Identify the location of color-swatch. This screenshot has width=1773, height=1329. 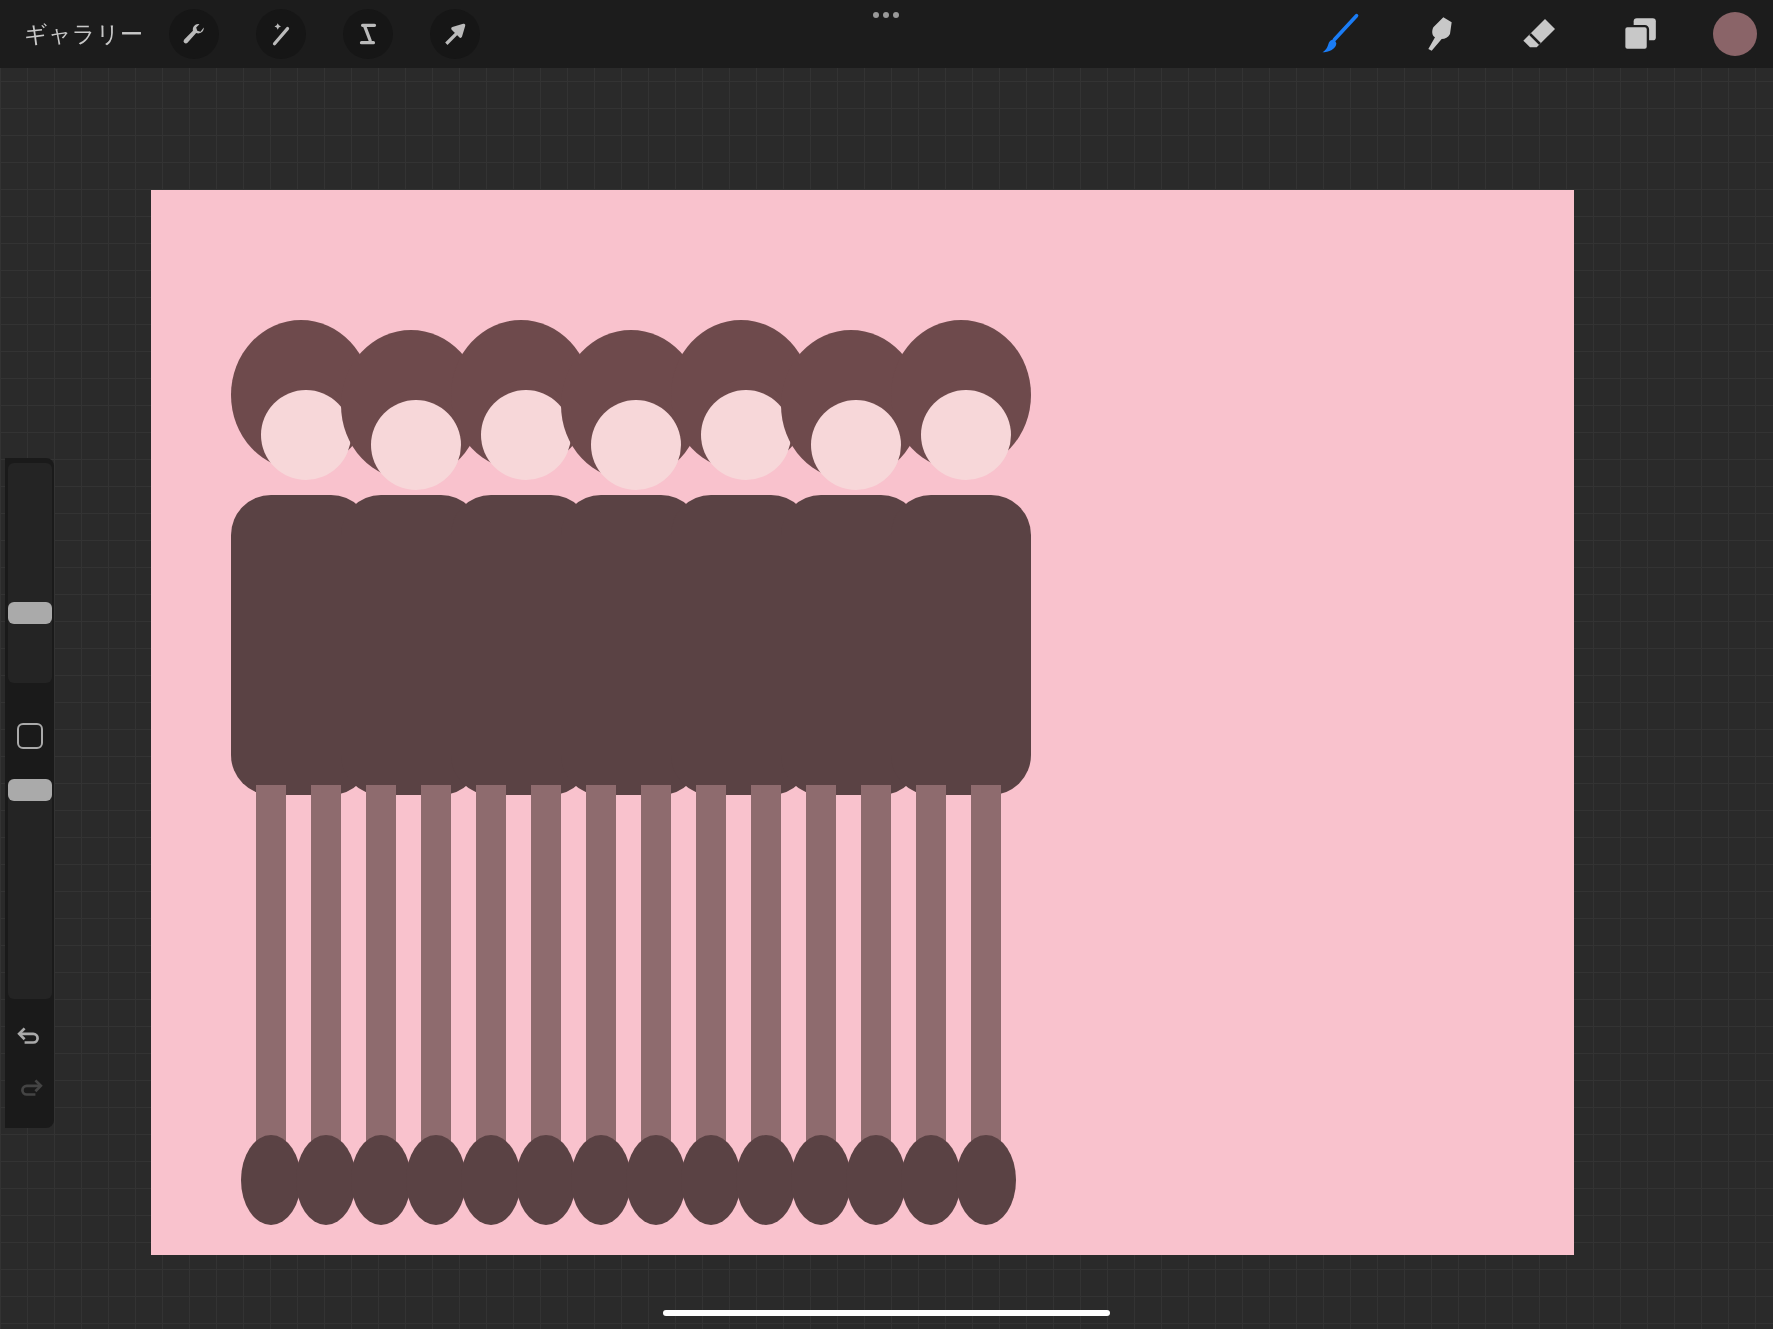
(1735, 34).